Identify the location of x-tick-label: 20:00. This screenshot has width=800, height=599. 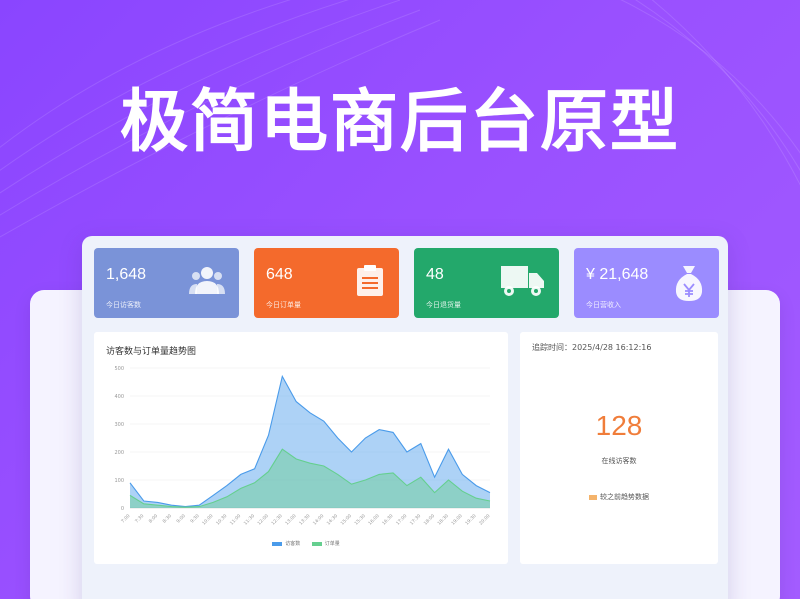
(485, 520).